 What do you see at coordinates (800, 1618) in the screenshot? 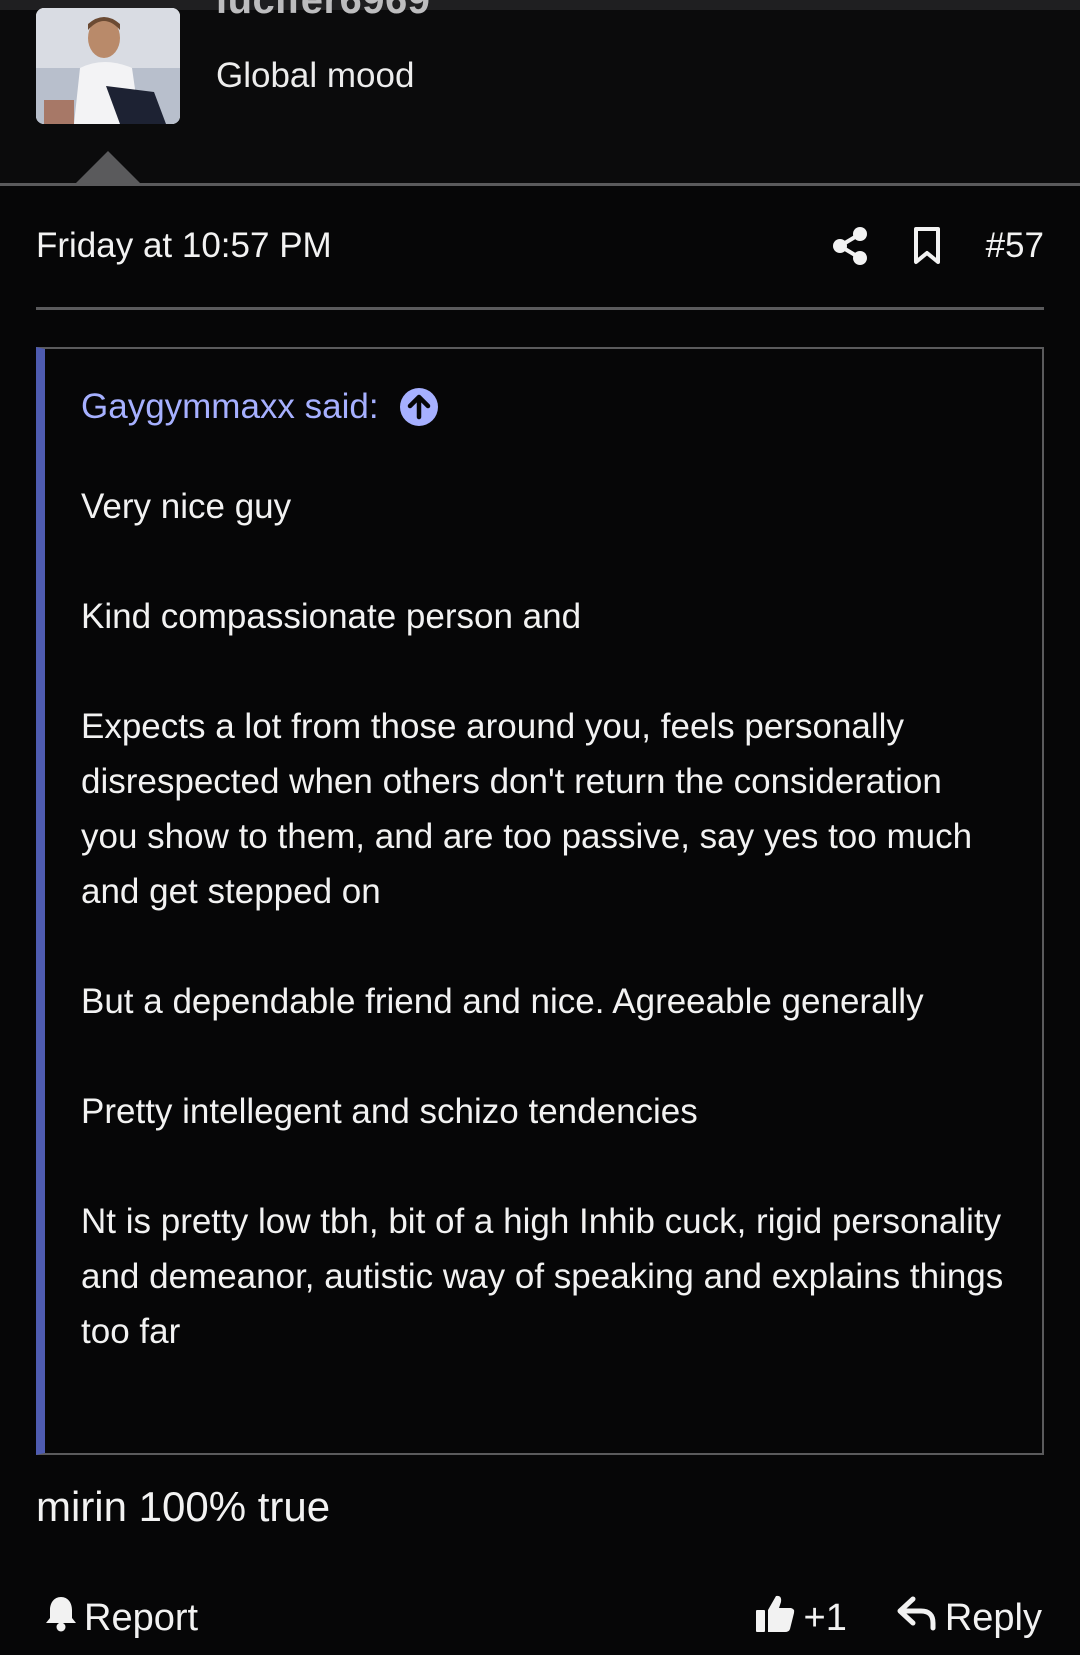
I see `like-button: +1` at bounding box center [800, 1618].